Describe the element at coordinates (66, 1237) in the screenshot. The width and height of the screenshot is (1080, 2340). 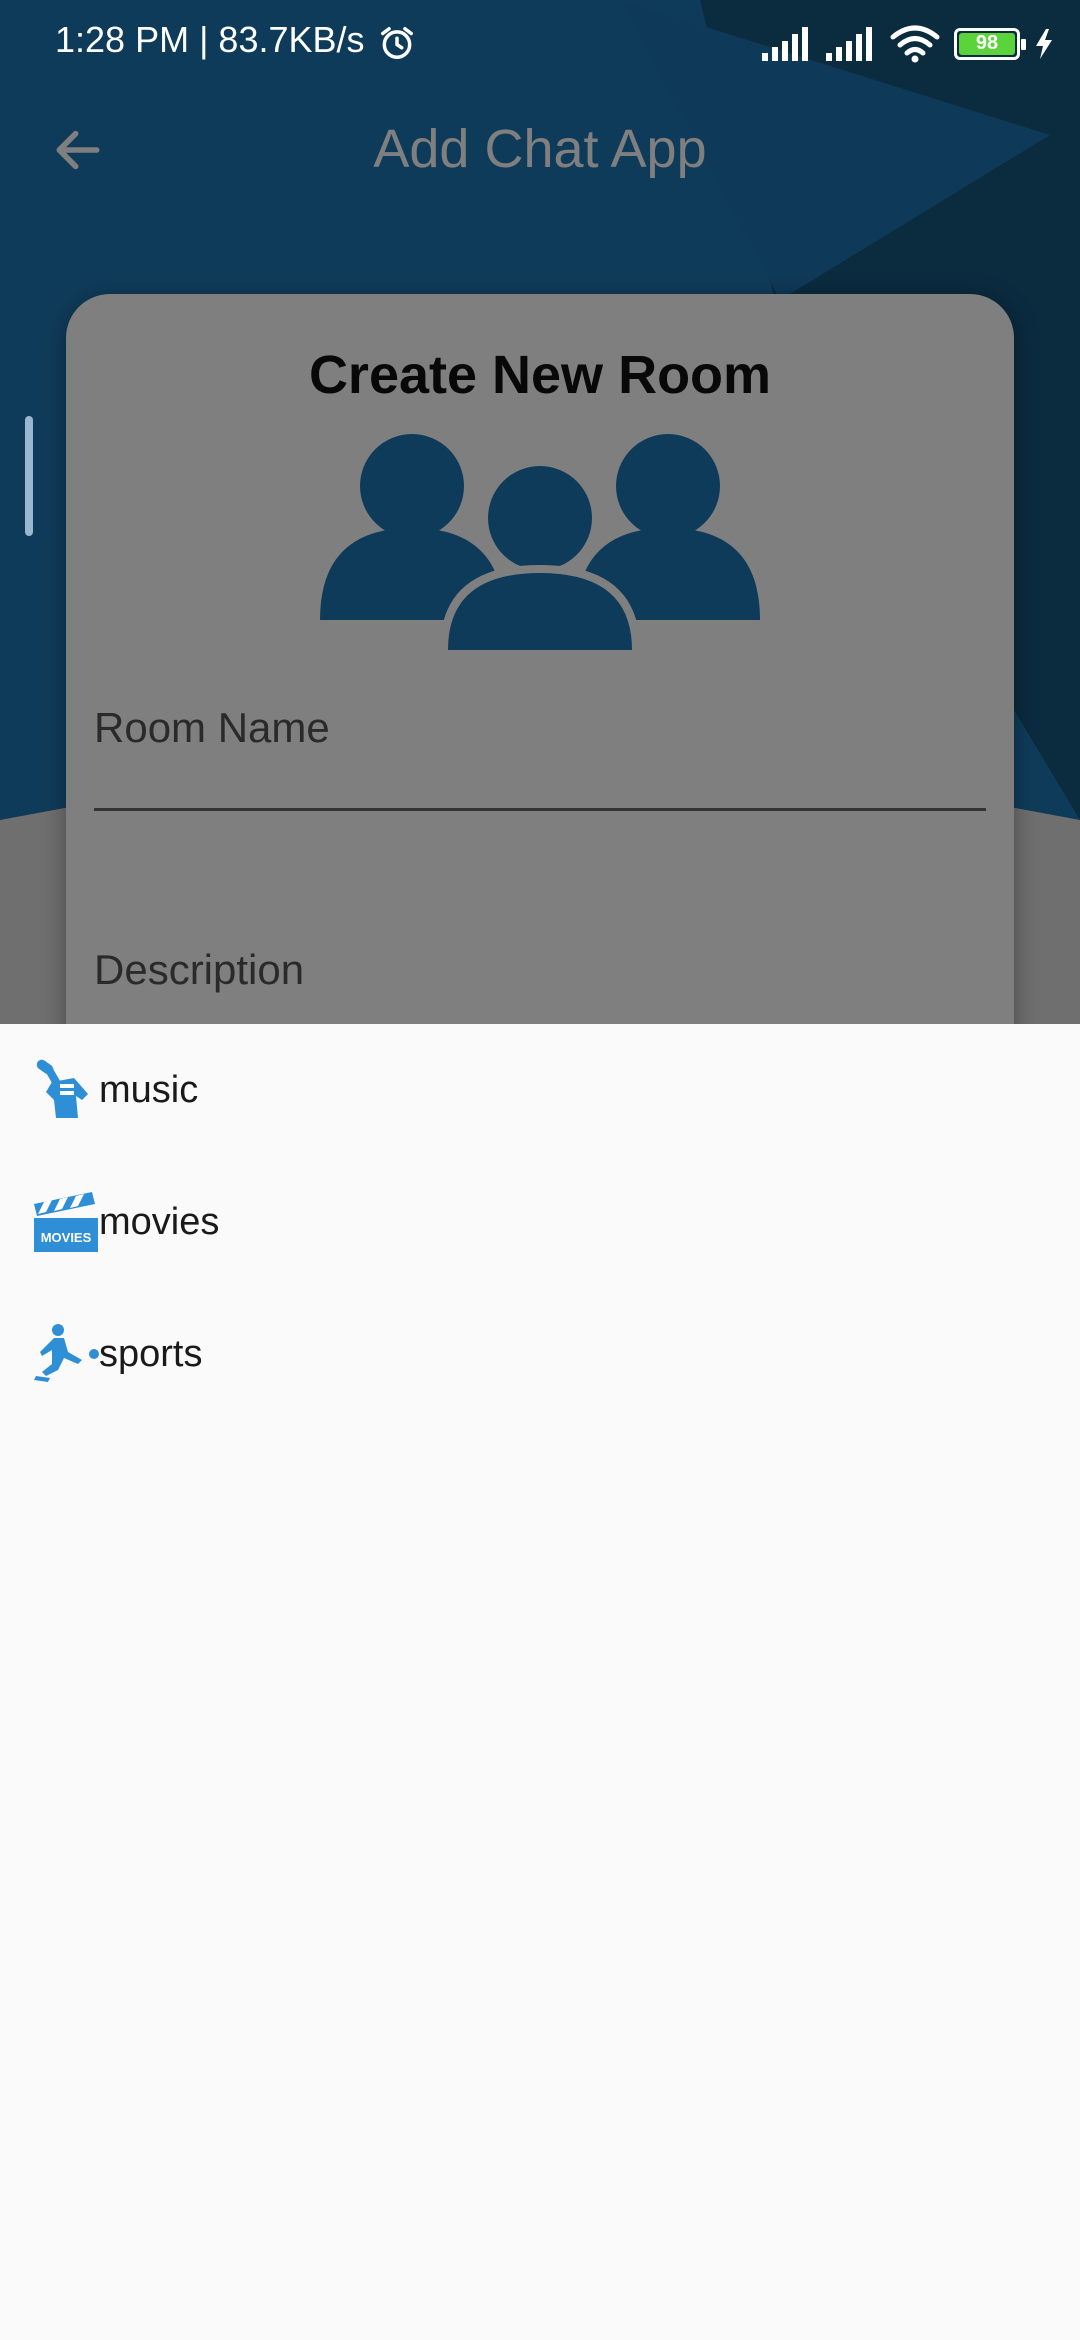
I see `svg-text: MOVIES` at that location.